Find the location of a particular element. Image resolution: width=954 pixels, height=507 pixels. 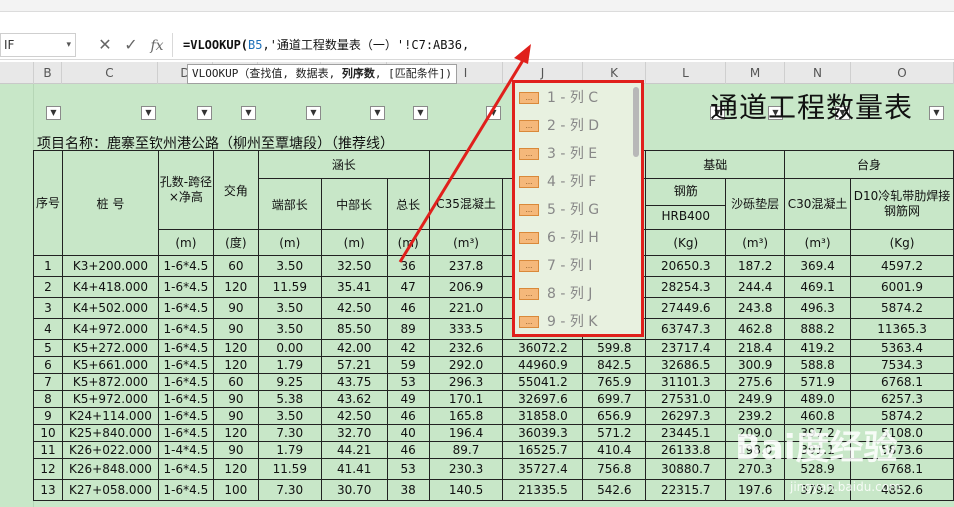

cell-gravel: 243.8 is located at coordinates (755, 308).